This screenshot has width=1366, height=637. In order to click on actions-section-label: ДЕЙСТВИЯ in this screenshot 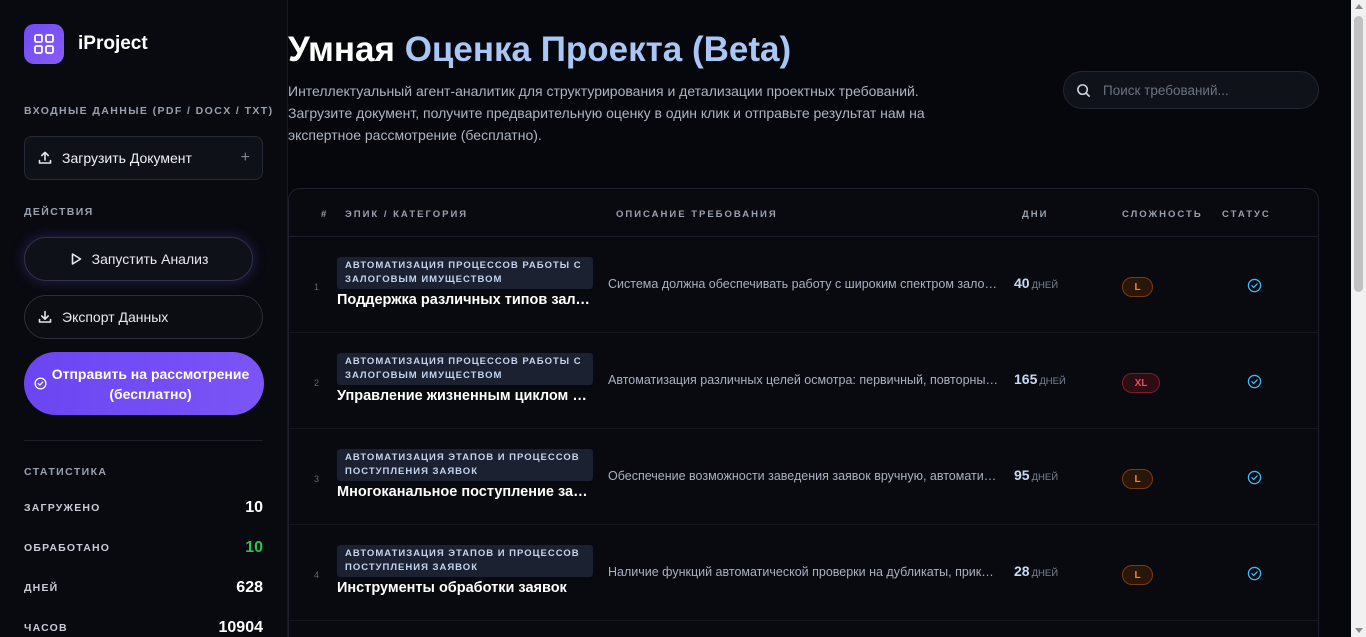, I will do `click(59, 212)`.